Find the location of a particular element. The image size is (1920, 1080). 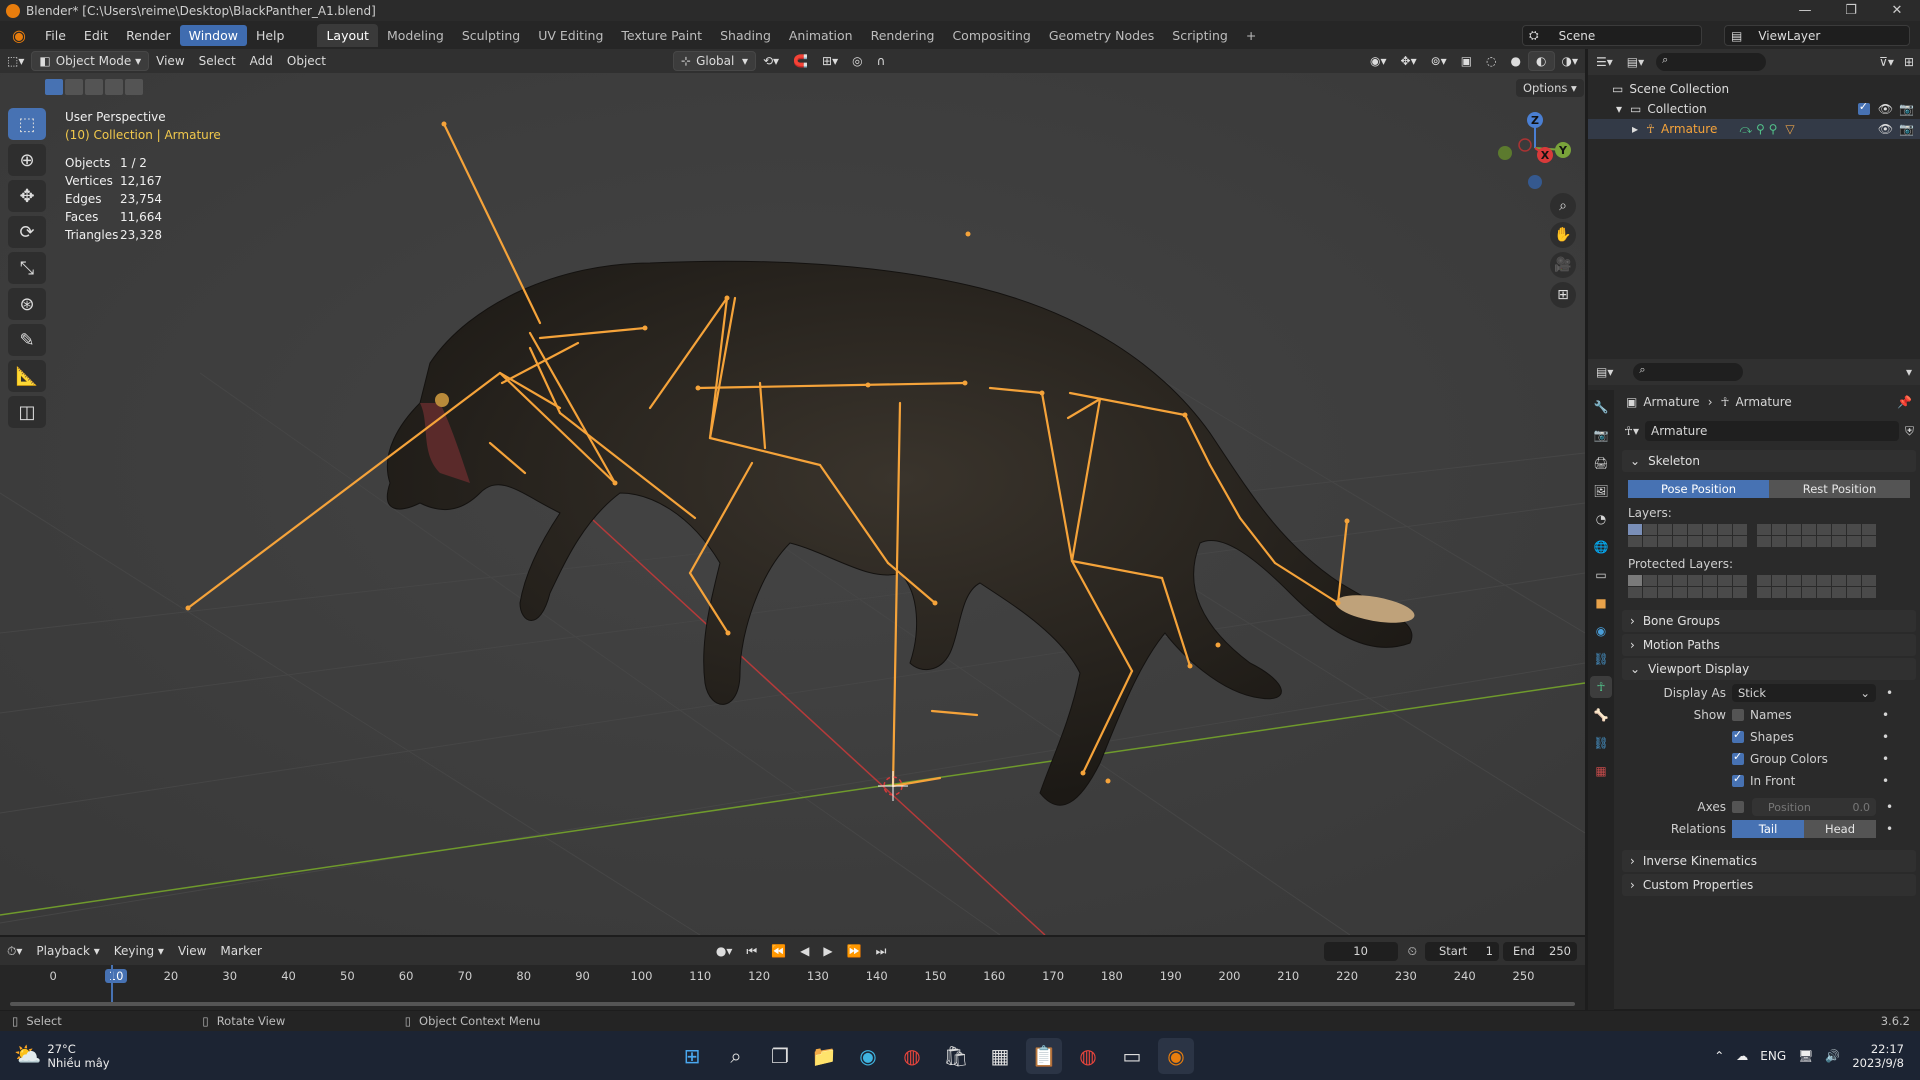

network-icon: ☁ is located at coordinates (1742, 1056).